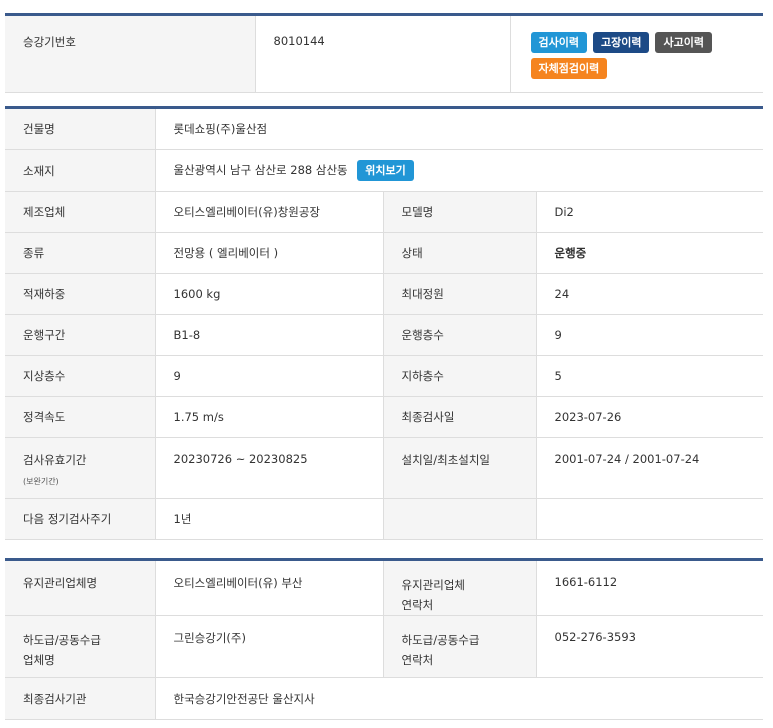 The height and width of the screenshot is (728, 773). I want to click on subcontractor-value: 그린승강기(주), so click(268, 646).